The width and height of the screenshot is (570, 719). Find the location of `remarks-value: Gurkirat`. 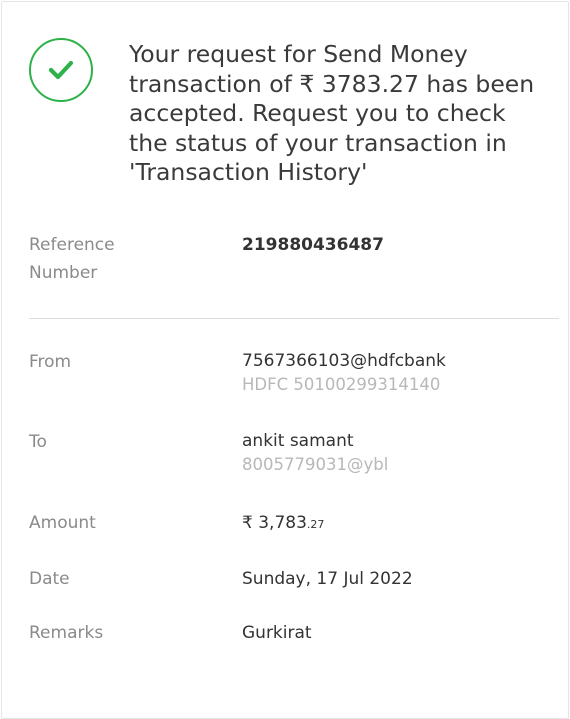

remarks-value: Gurkirat is located at coordinates (277, 633).